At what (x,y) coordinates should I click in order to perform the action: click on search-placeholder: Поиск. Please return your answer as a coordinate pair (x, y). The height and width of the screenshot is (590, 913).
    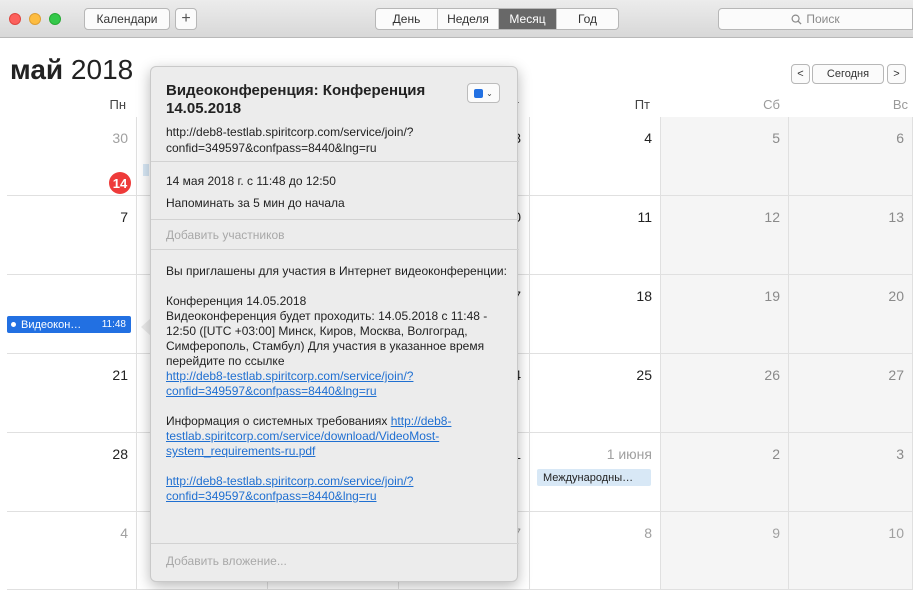
    Looking at the image, I should click on (823, 19).